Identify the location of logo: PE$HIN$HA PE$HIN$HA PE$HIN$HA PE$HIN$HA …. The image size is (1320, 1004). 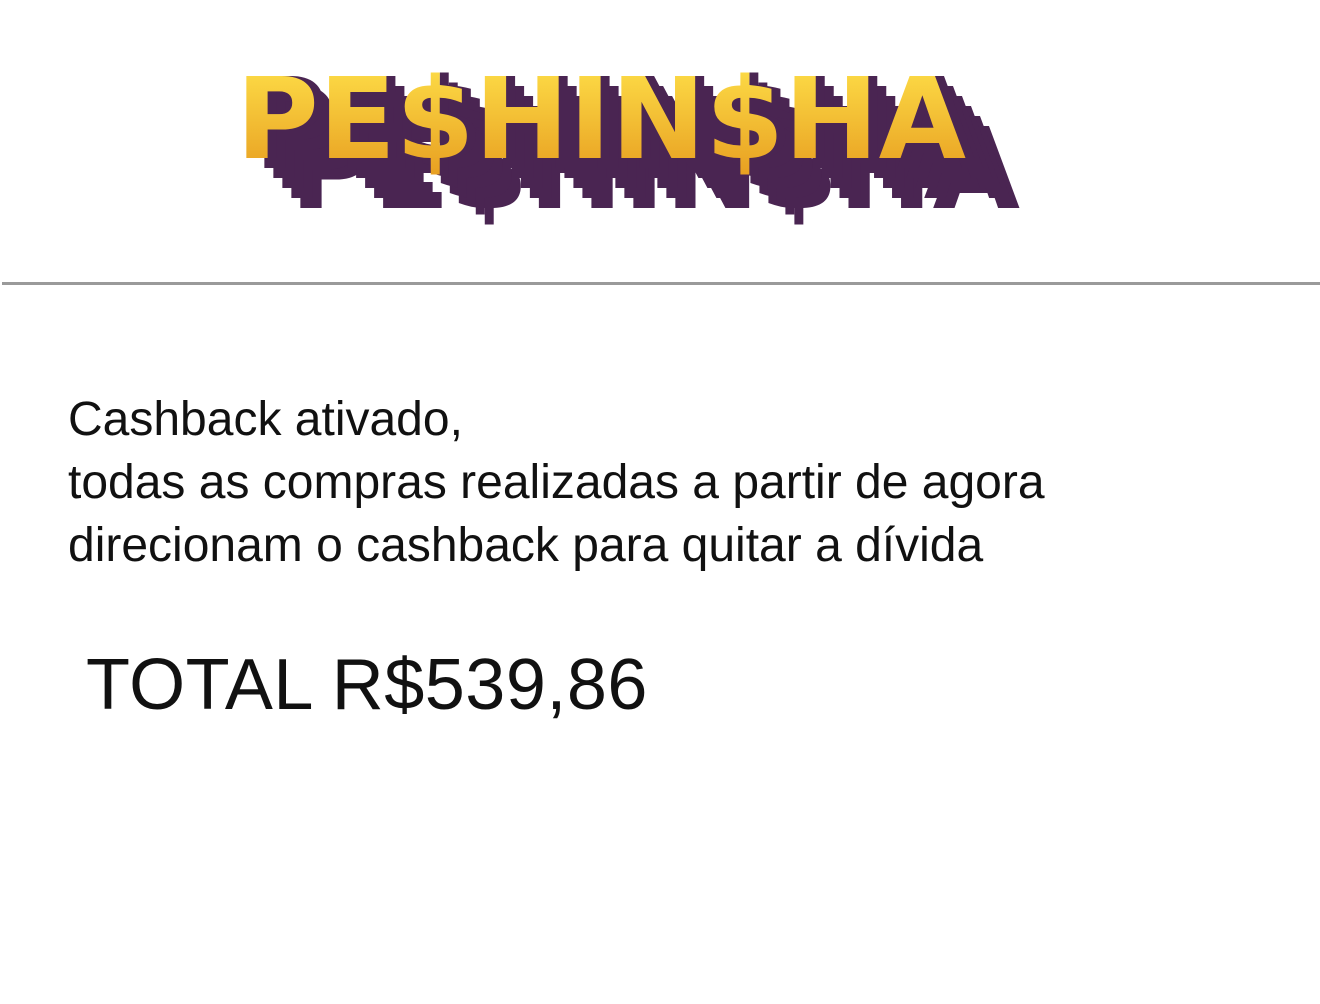
(636, 145).